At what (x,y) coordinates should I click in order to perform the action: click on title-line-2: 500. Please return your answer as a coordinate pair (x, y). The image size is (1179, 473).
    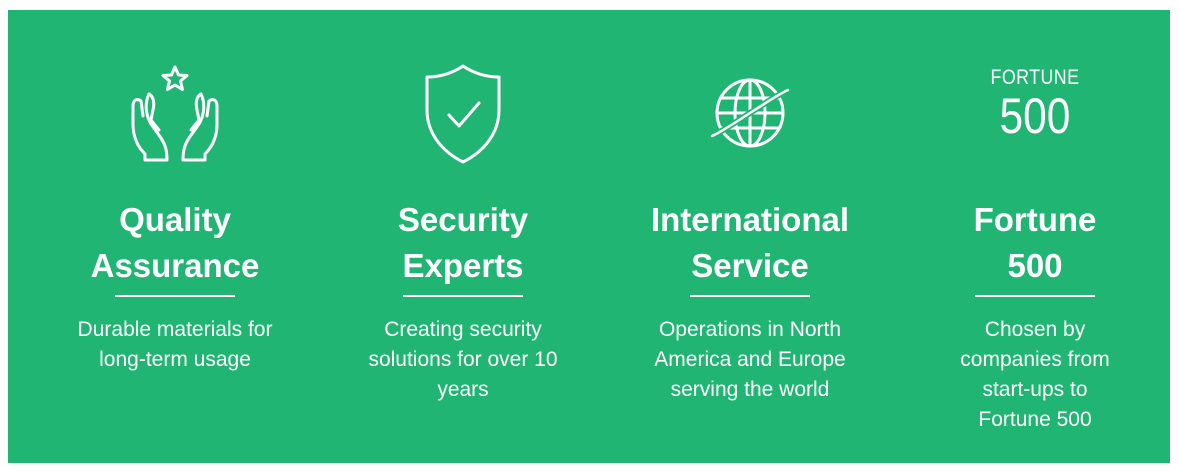
    Looking at the image, I should click on (1035, 265).